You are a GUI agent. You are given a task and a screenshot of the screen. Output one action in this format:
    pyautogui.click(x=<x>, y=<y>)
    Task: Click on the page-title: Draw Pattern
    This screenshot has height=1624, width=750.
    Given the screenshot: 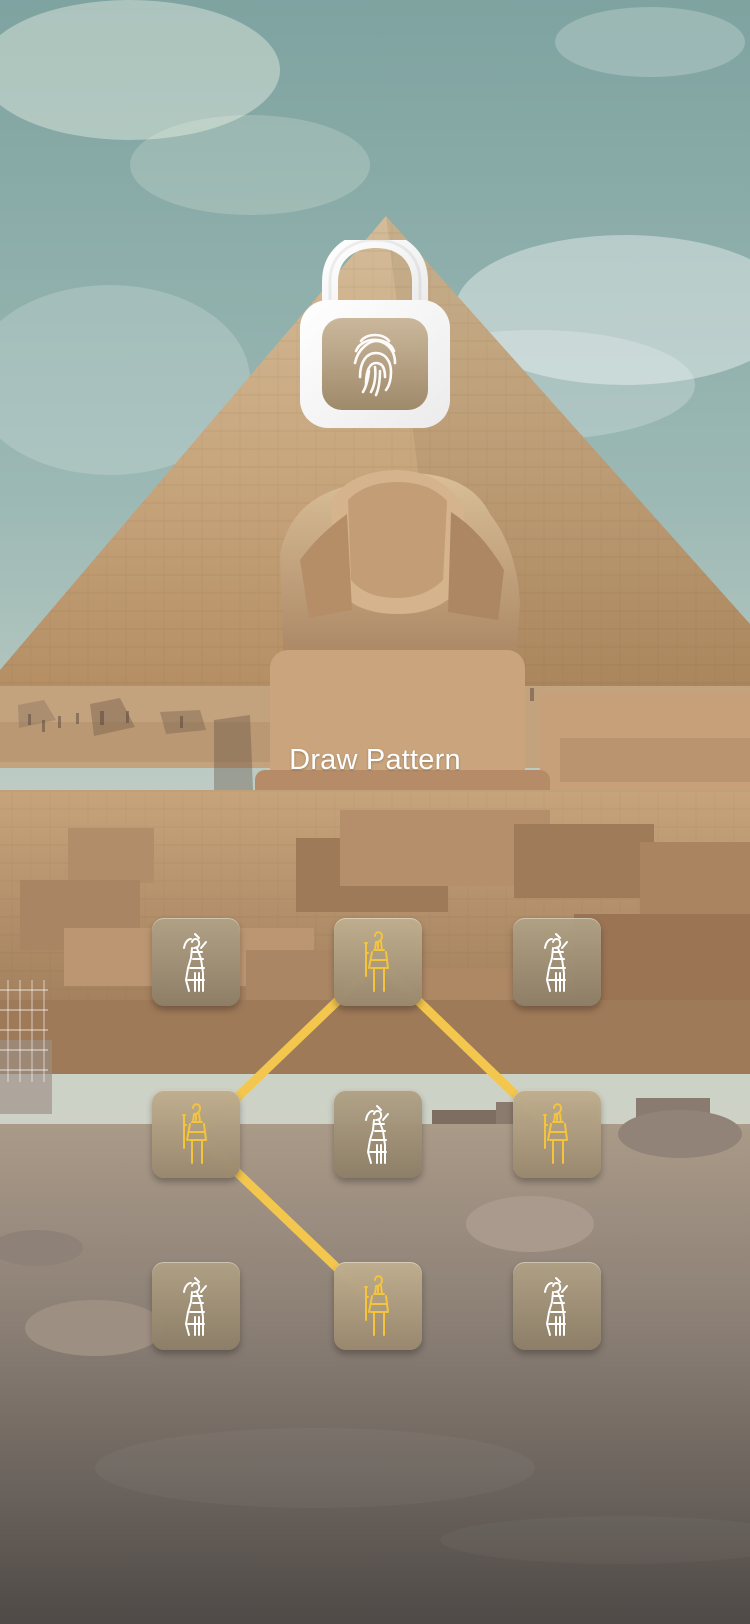 What is the action you would take?
    pyautogui.click(x=375, y=760)
    